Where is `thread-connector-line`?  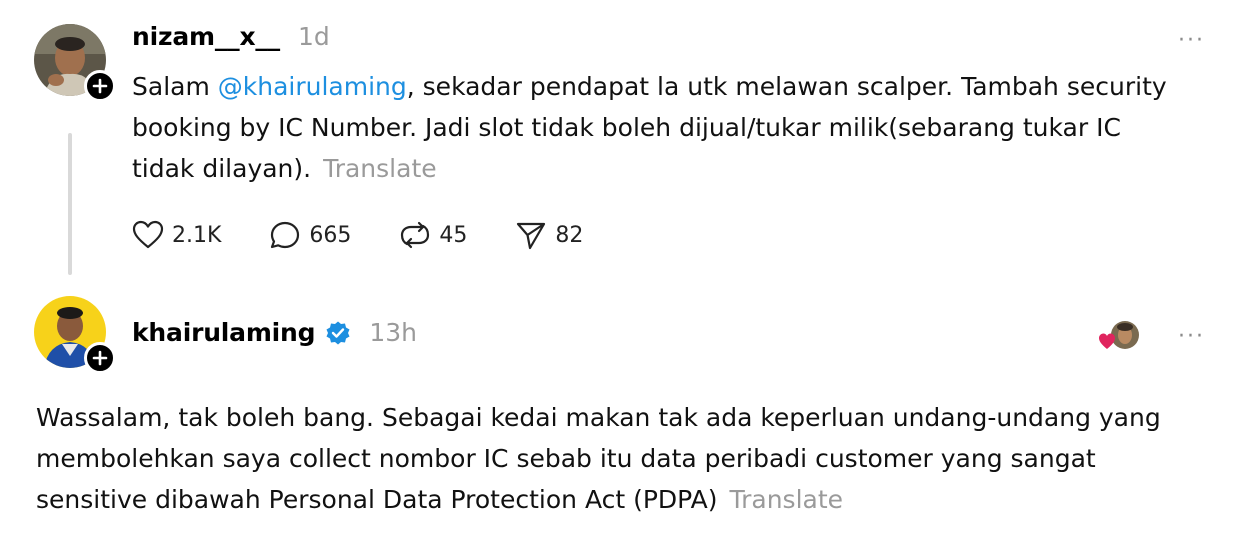
thread-connector-line is located at coordinates (70, 204).